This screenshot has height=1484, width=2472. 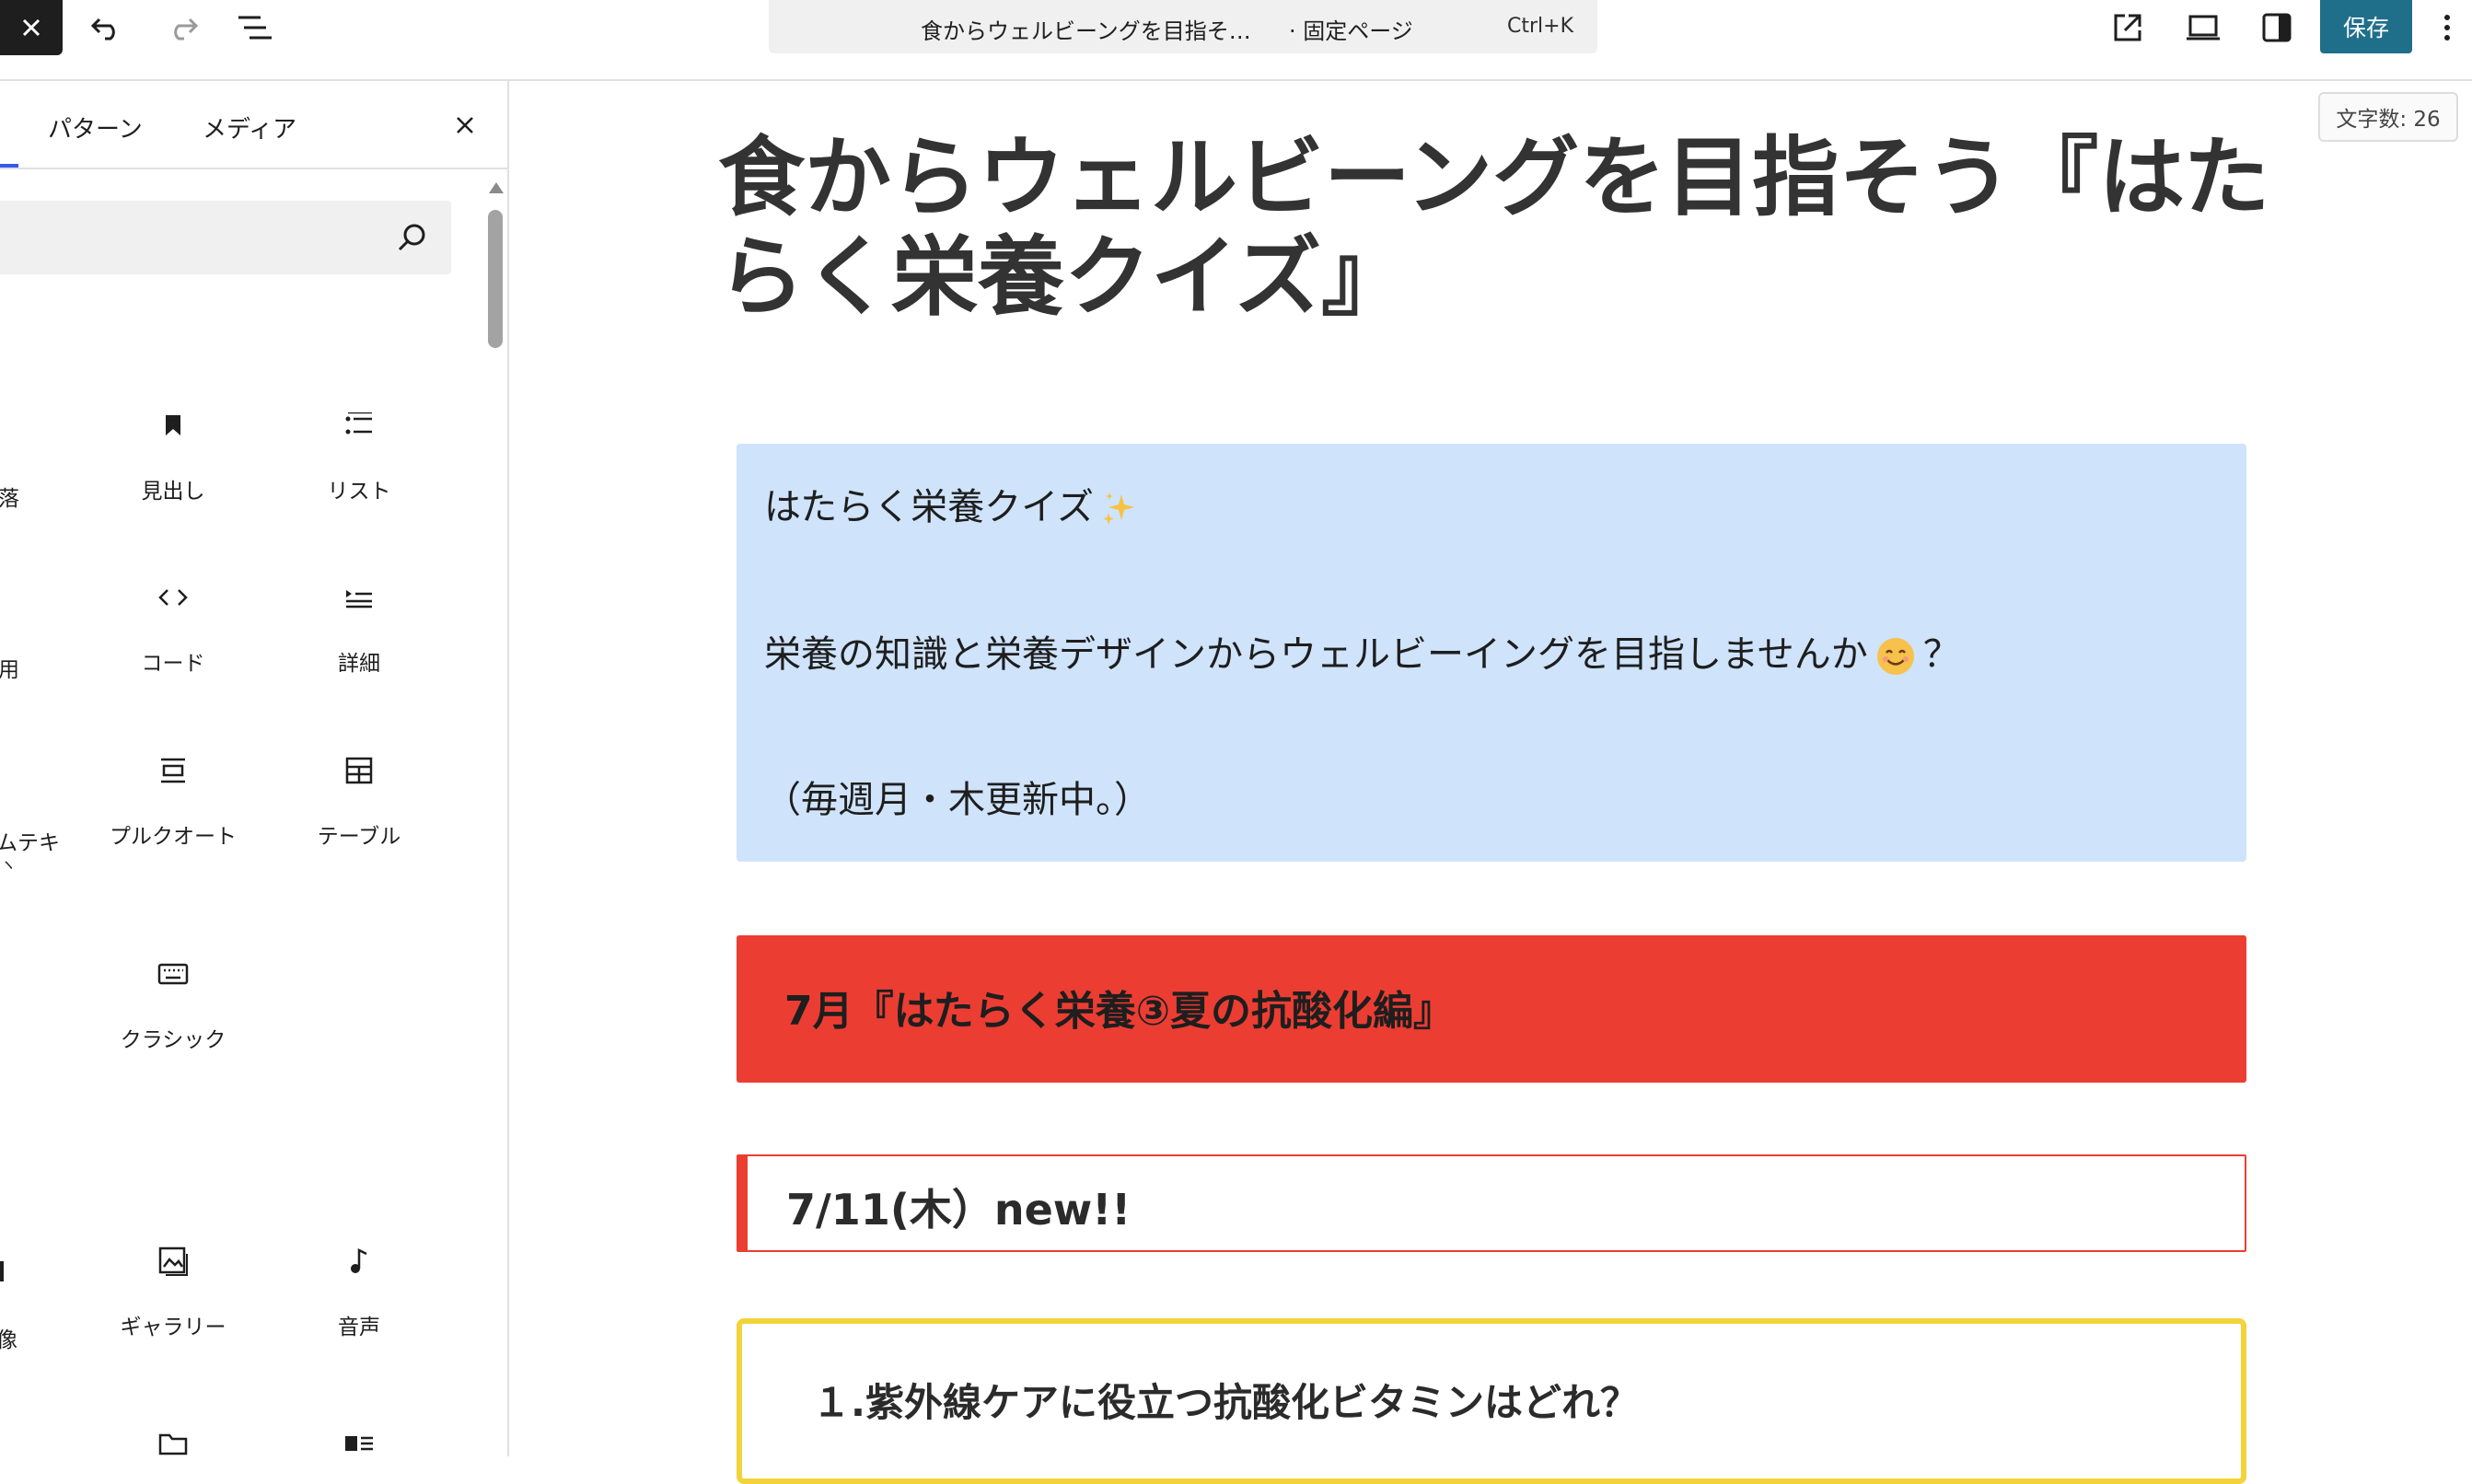 I want to click on more-vertical-icon, so click(x=2447, y=28).